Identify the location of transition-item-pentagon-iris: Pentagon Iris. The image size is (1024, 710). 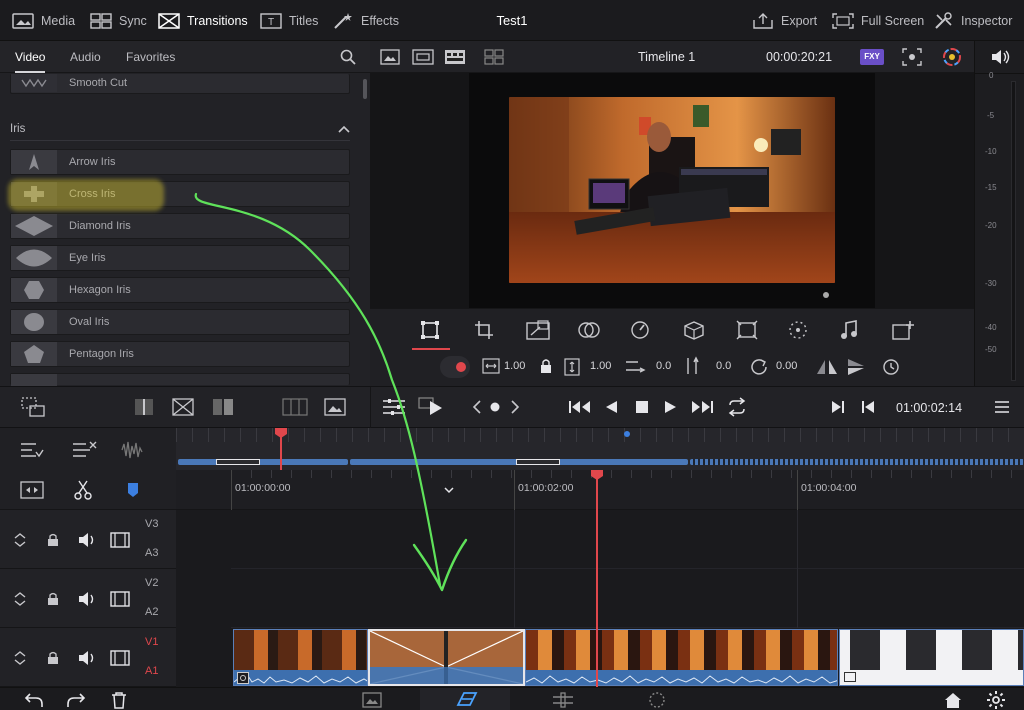
(180, 354).